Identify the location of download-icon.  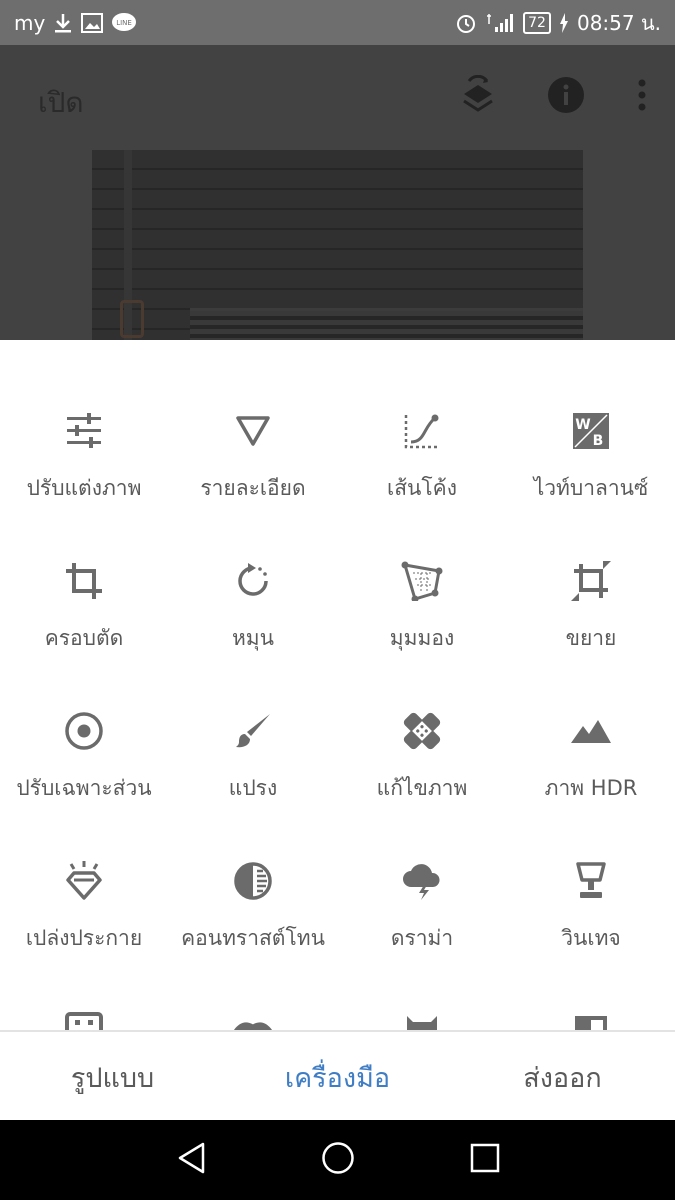
(63, 23).